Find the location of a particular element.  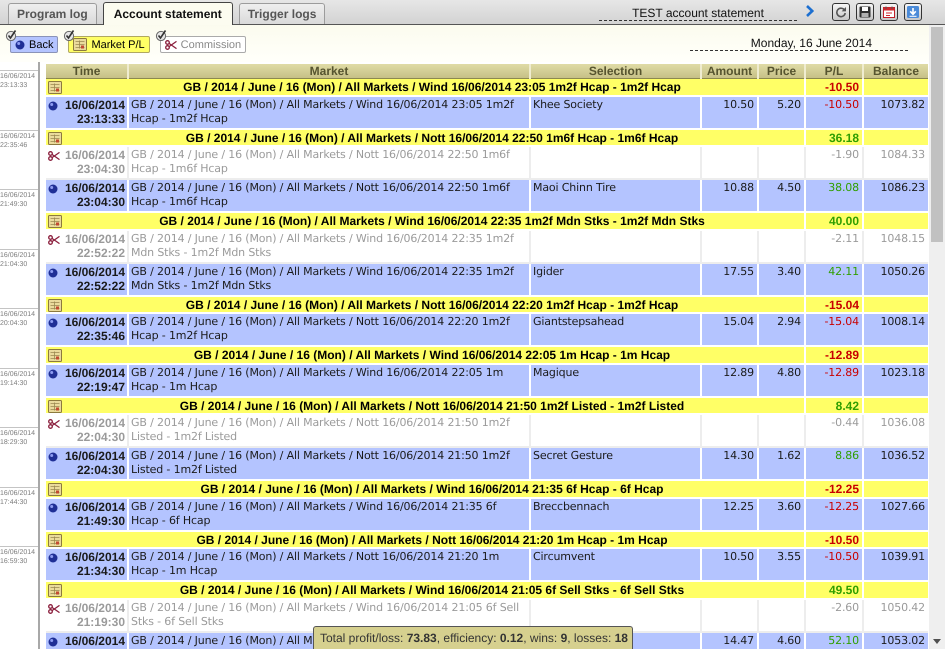

save-button is located at coordinates (865, 12).